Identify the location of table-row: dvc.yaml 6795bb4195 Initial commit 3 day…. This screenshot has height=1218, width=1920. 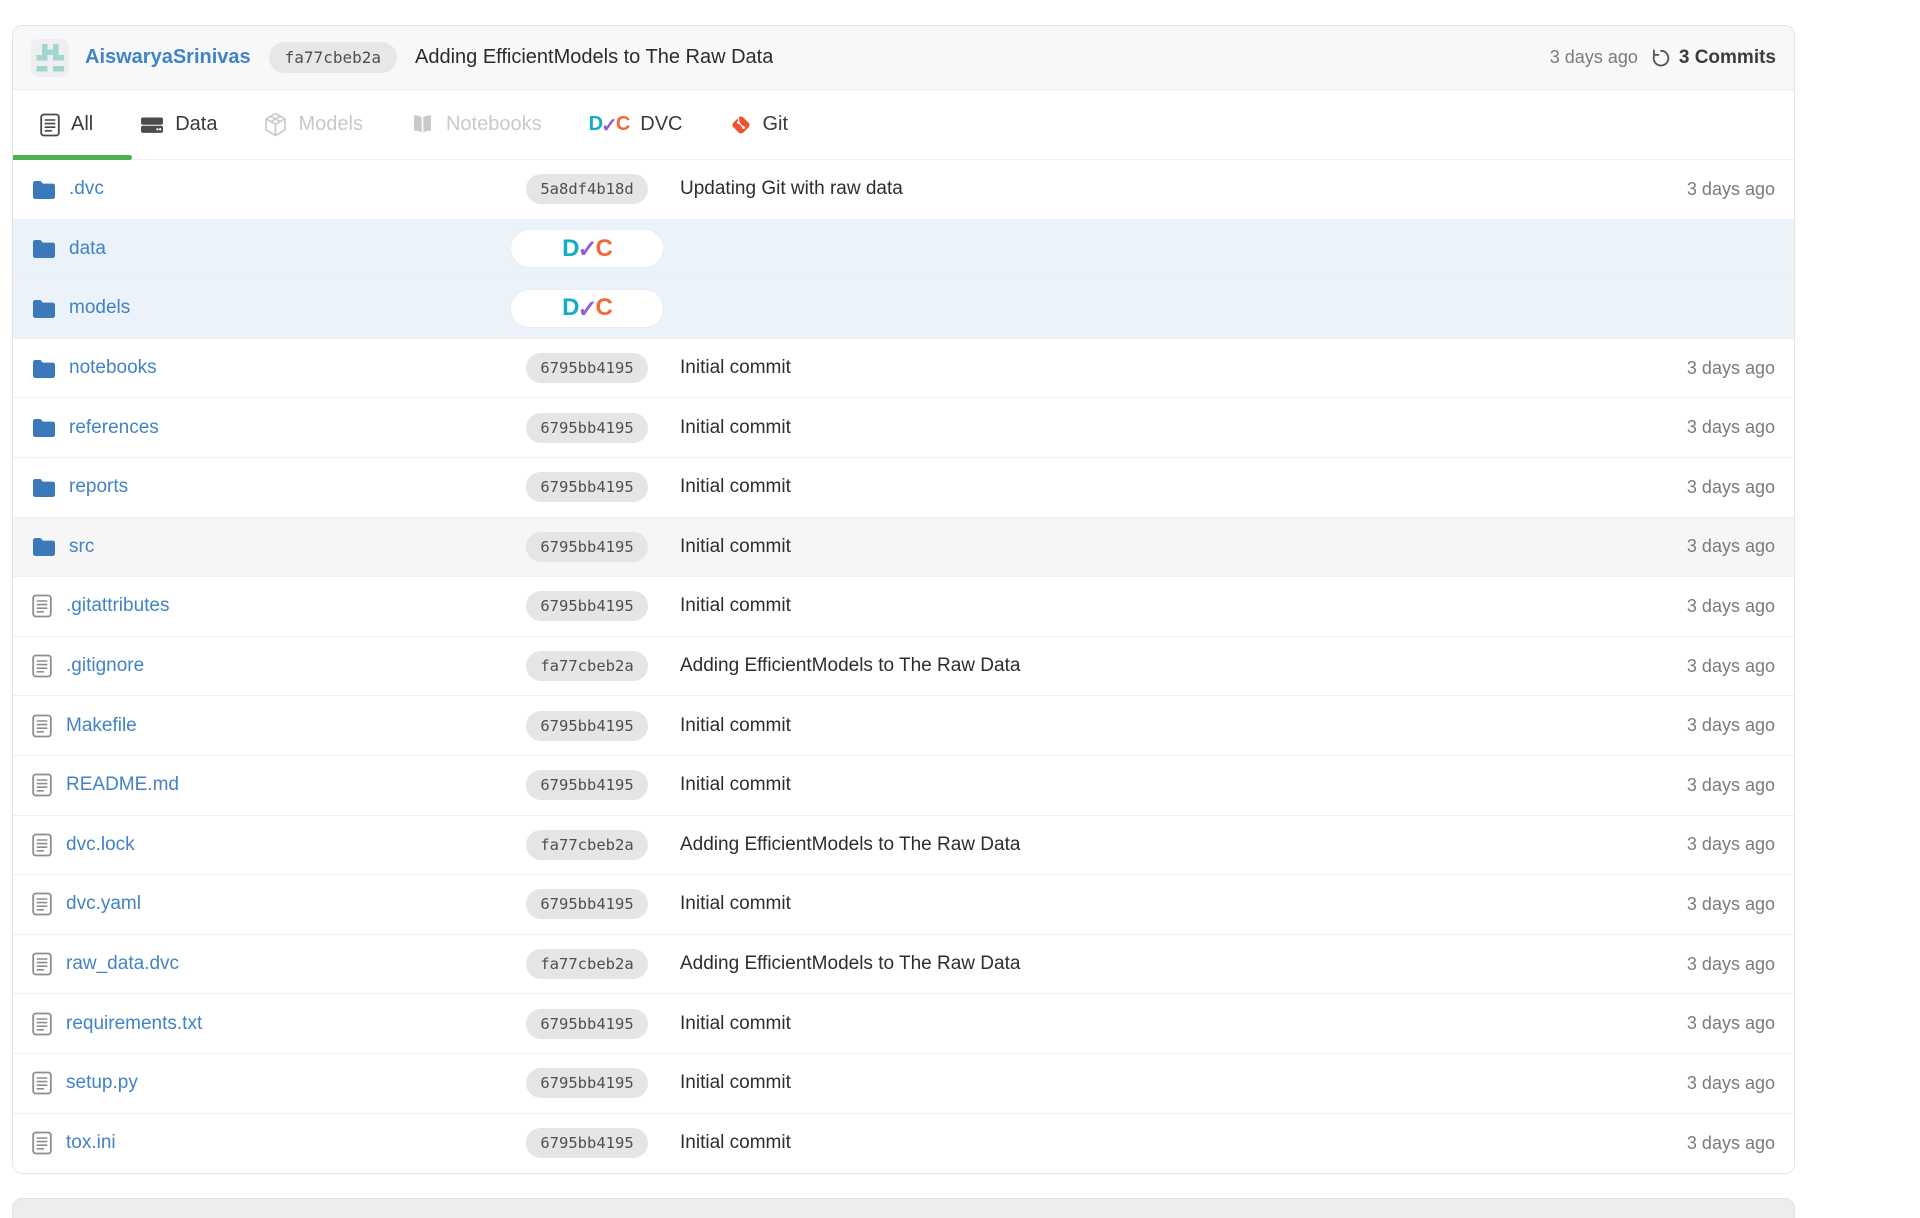
(903, 905).